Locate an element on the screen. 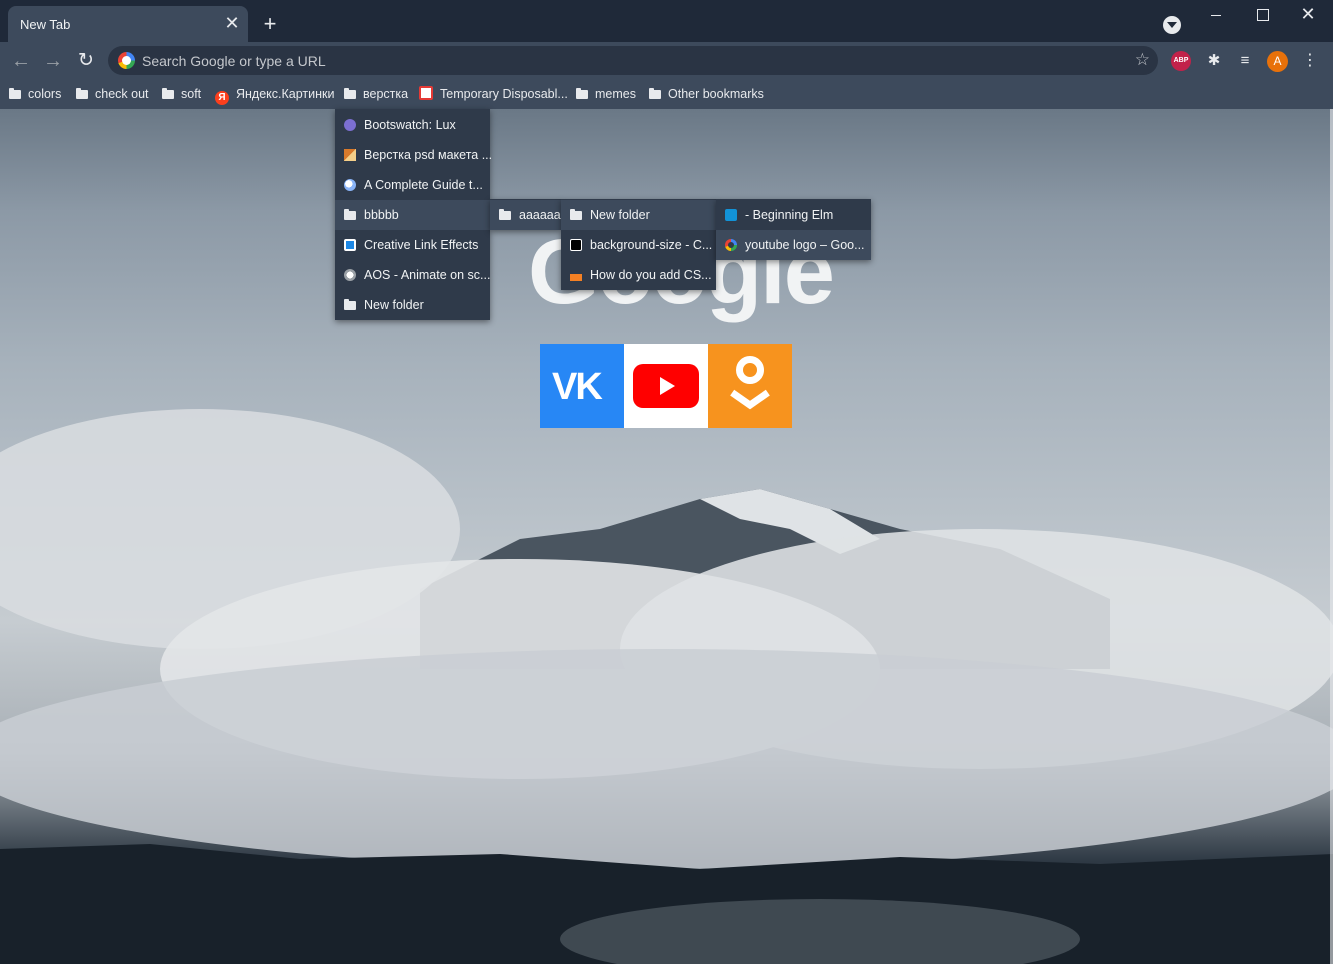  bookmark-yandex: Я Яндекс.Картинки is located at coordinates (275, 95).